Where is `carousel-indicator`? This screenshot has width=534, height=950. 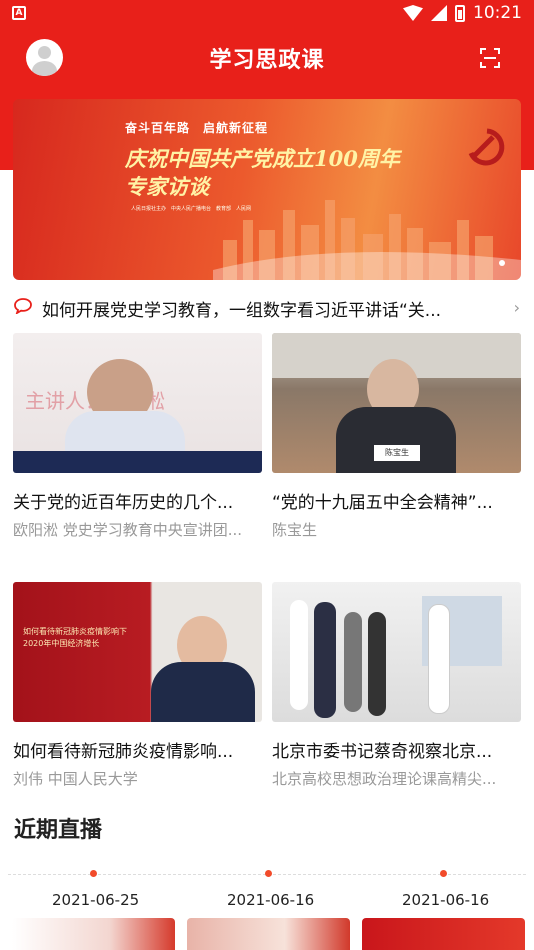
carousel-indicator is located at coordinates (502, 263).